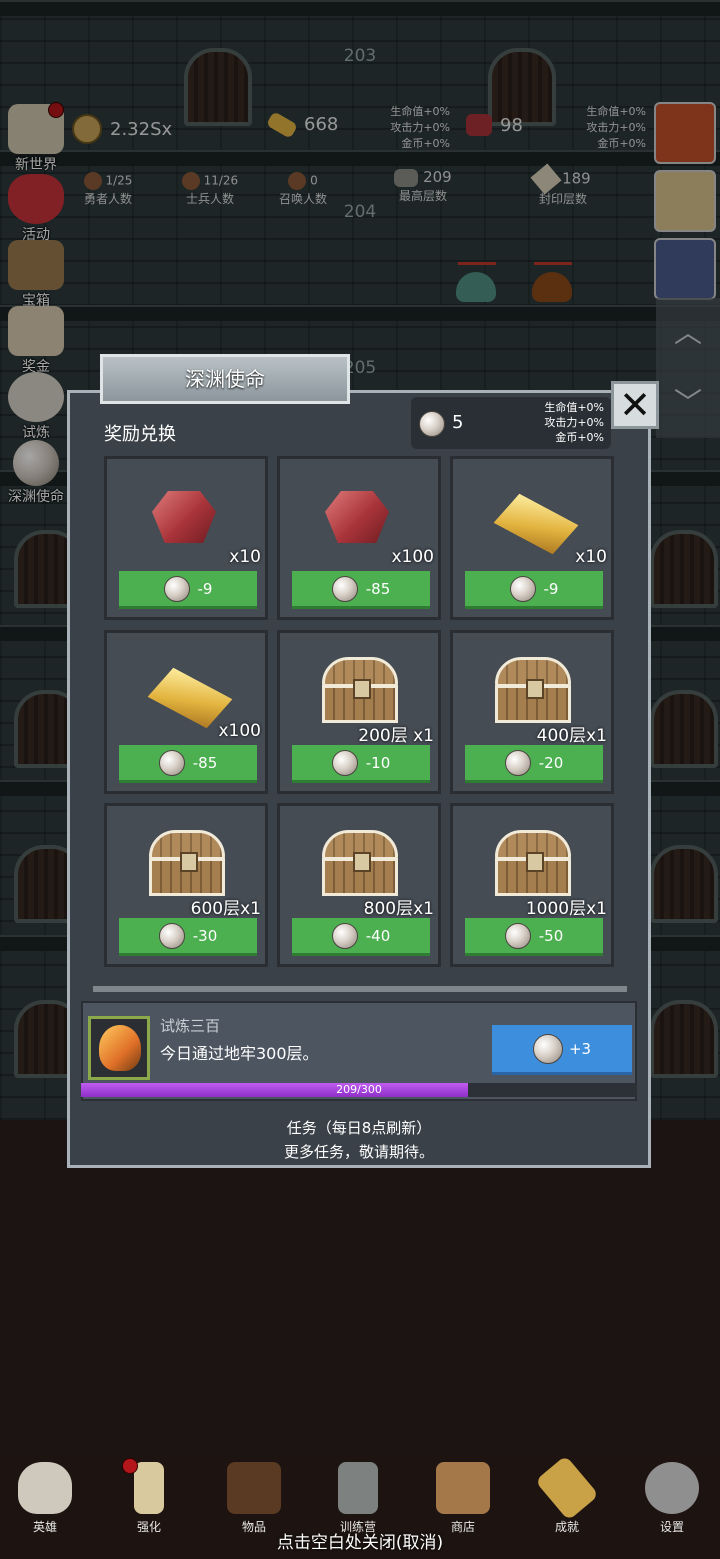  I want to click on skull-icon, so click(45, 1488).